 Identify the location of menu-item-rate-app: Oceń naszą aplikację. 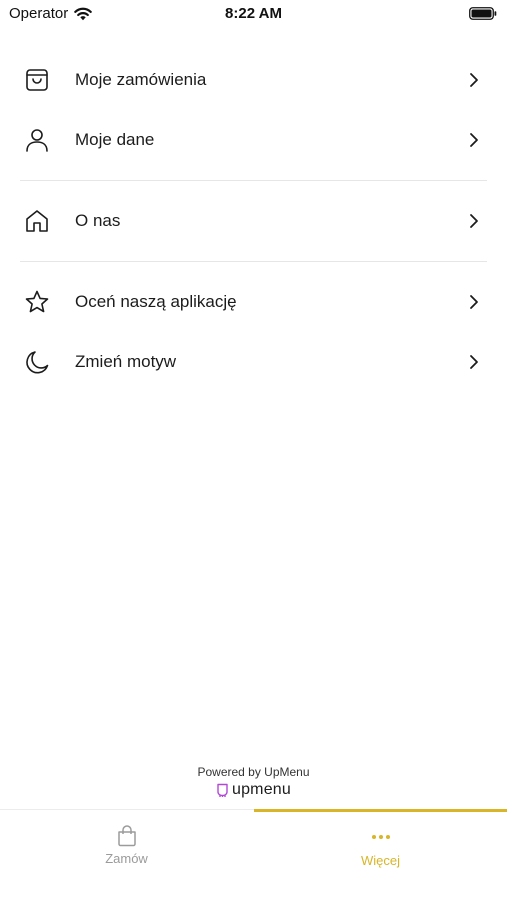
(253, 302).